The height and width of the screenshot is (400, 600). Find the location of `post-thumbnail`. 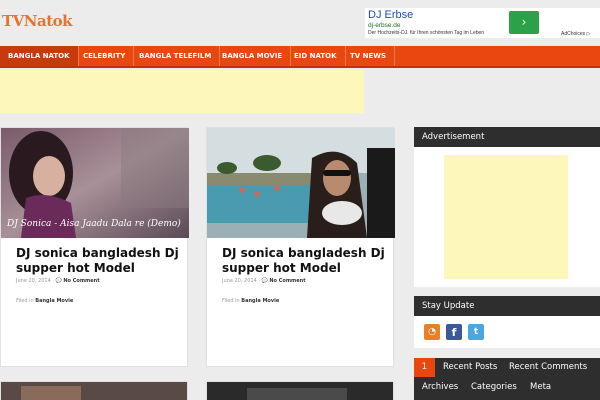

post-thumbnail is located at coordinates (301, 183).